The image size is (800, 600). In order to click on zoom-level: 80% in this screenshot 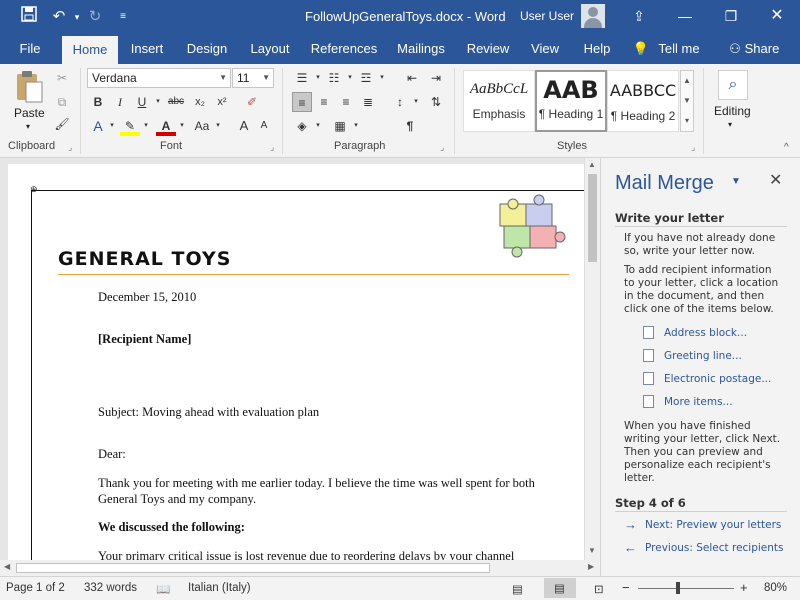, I will do `click(775, 588)`.